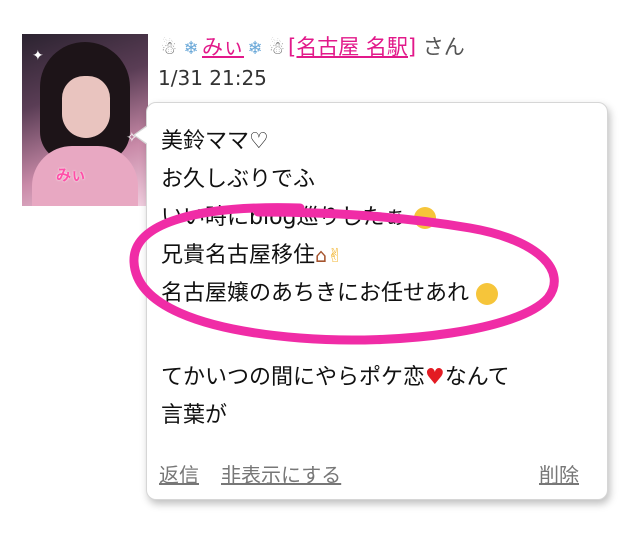 The image size is (640, 540). What do you see at coordinates (477, 377) in the screenshot?
I see `message-text: なんて` at bounding box center [477, 377].